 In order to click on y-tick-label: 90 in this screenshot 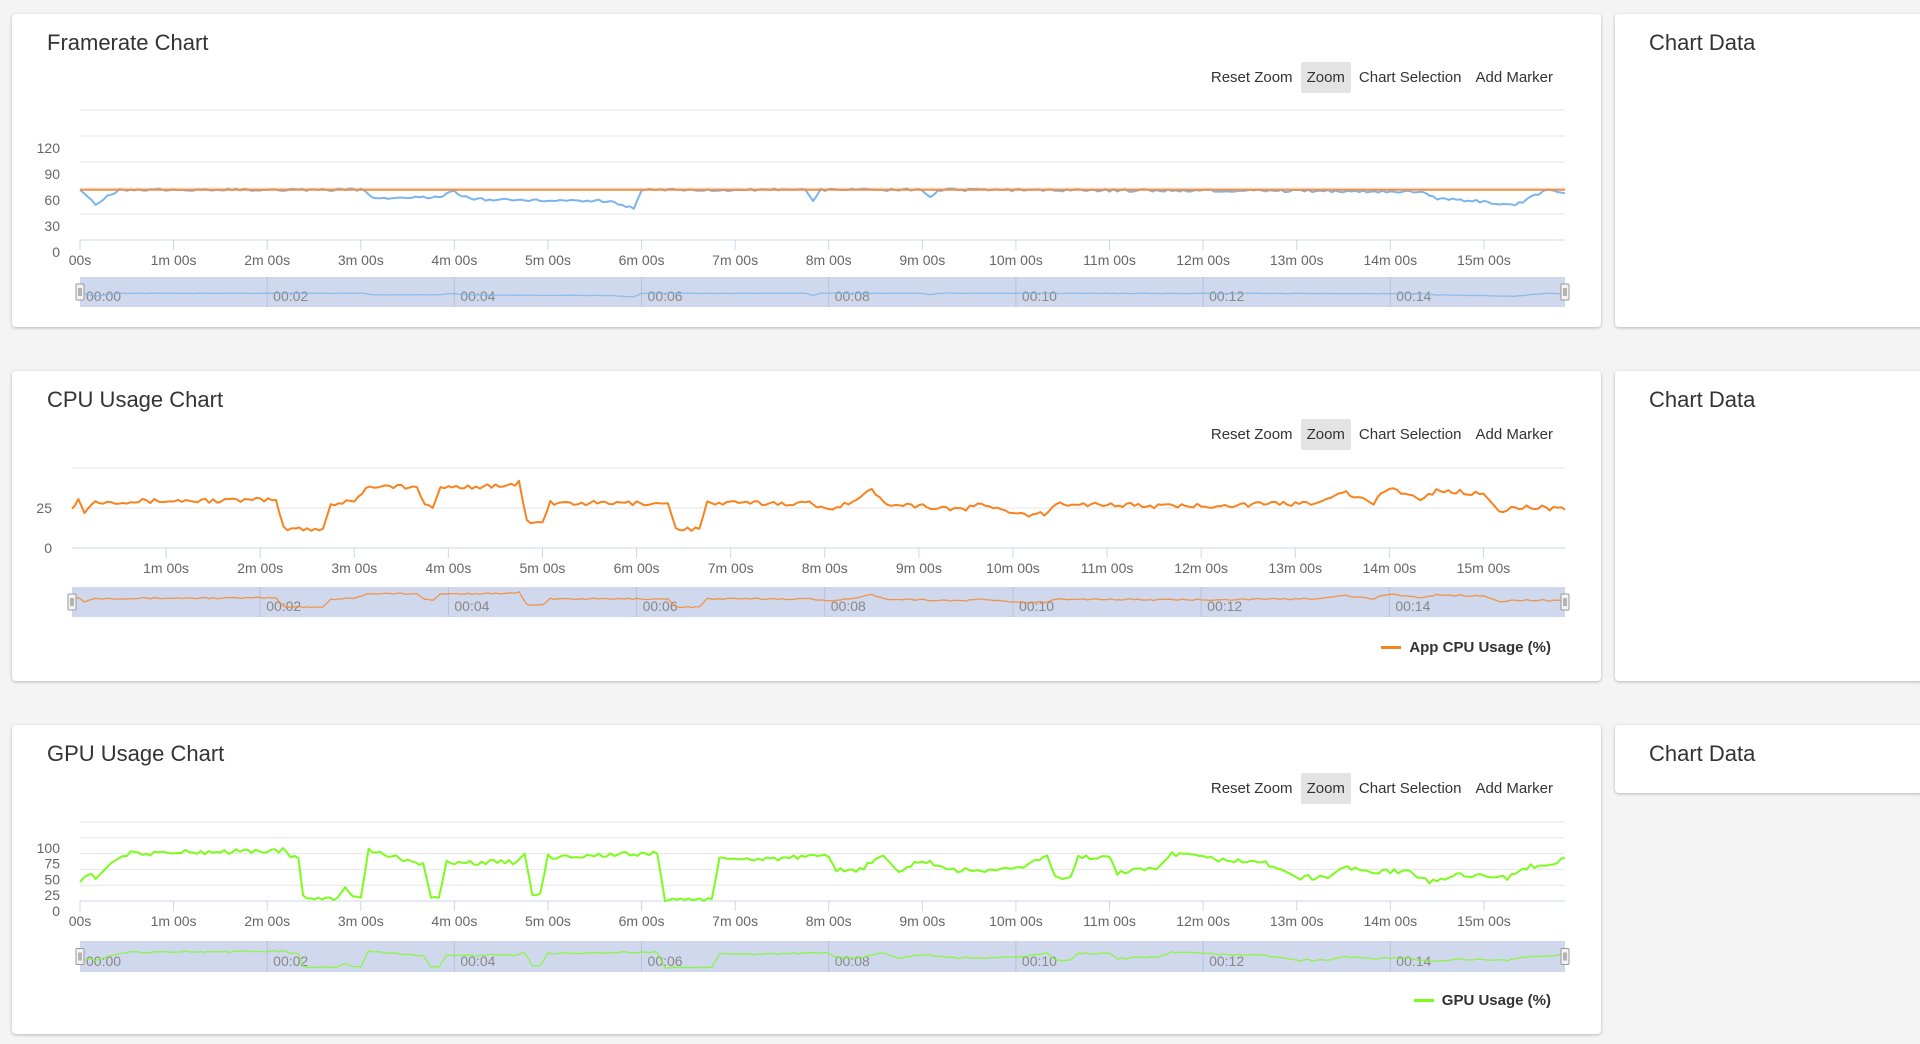, I will do `click(52, 174)`.